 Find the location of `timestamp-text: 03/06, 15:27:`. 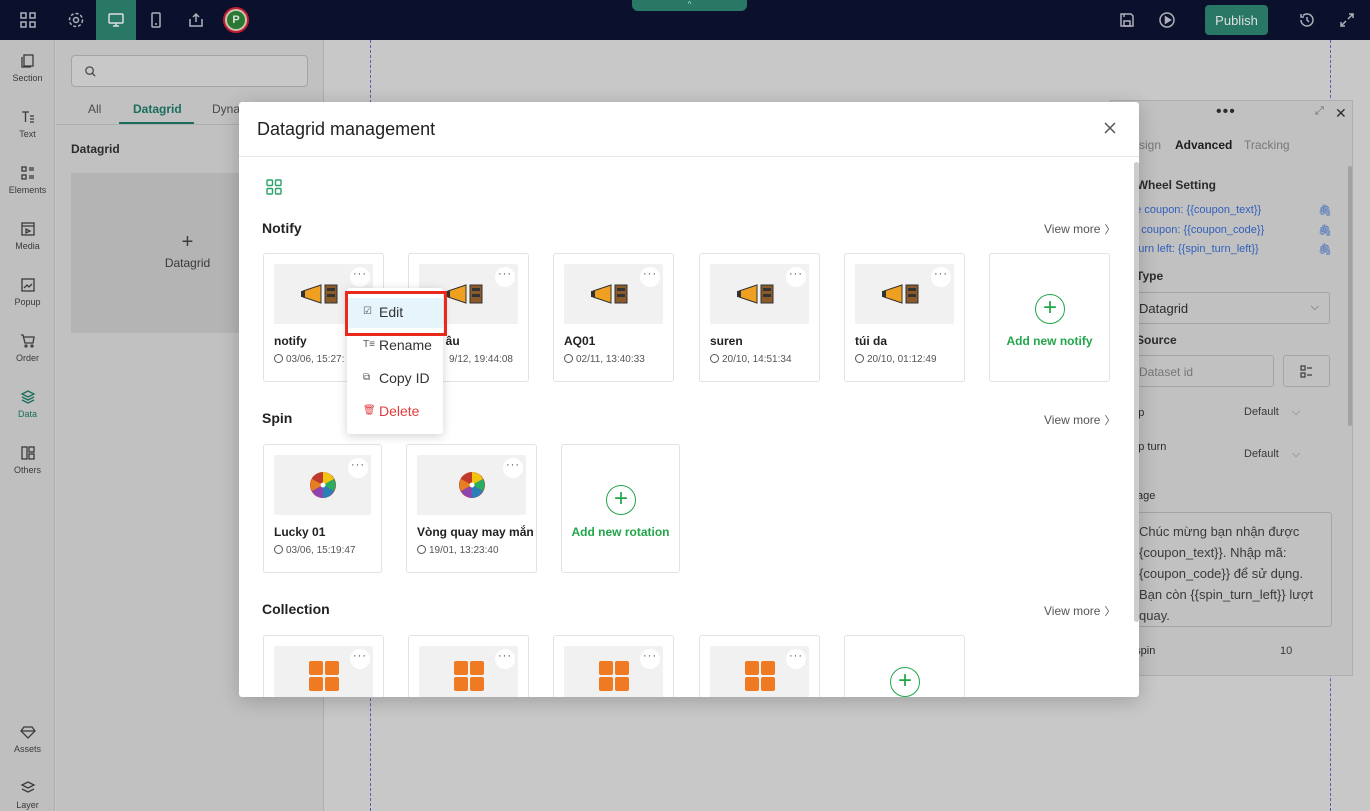

timestamp-text: 03/06, 15:27: is located at coordinates (315, 359).